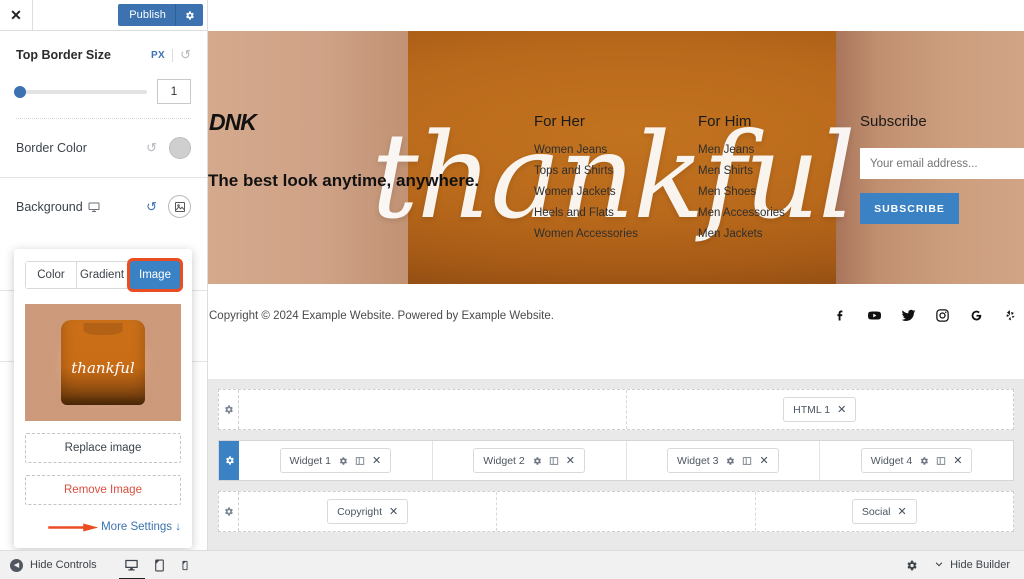  I want to click on control-header: Border Color ↺, so click(103, 148).